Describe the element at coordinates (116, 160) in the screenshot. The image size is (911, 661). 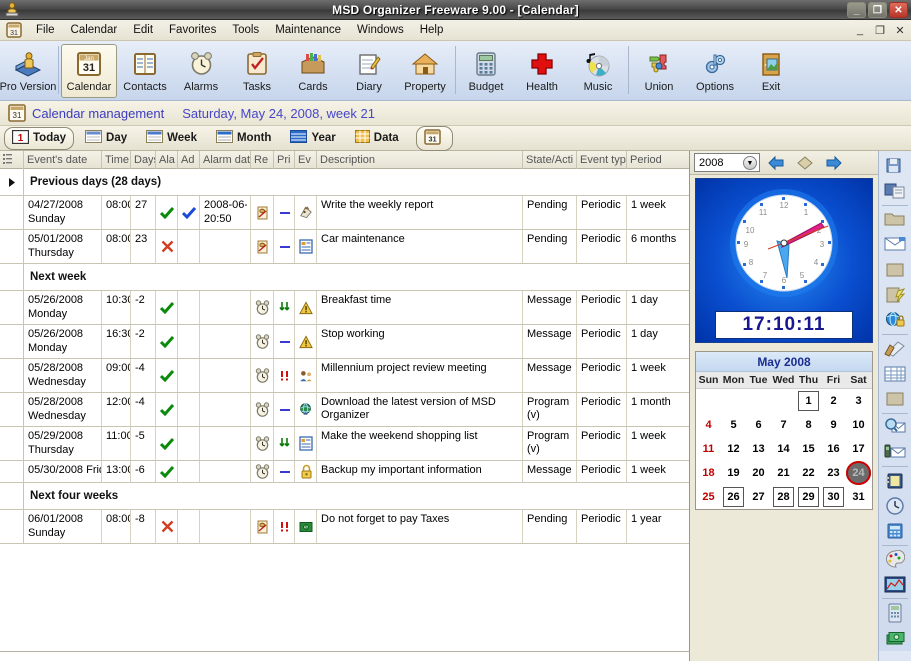
I see `grid-col-time: Time` at that location.